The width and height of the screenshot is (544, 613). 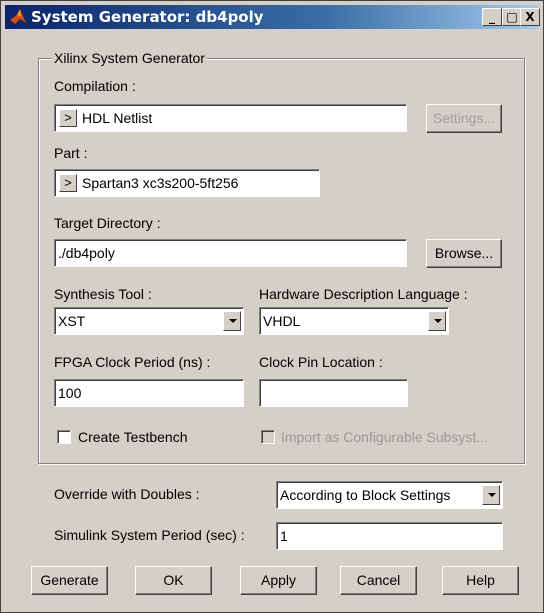 I want to click on hdl-label: Hardware Description Language :, so click(x=363, y=294).